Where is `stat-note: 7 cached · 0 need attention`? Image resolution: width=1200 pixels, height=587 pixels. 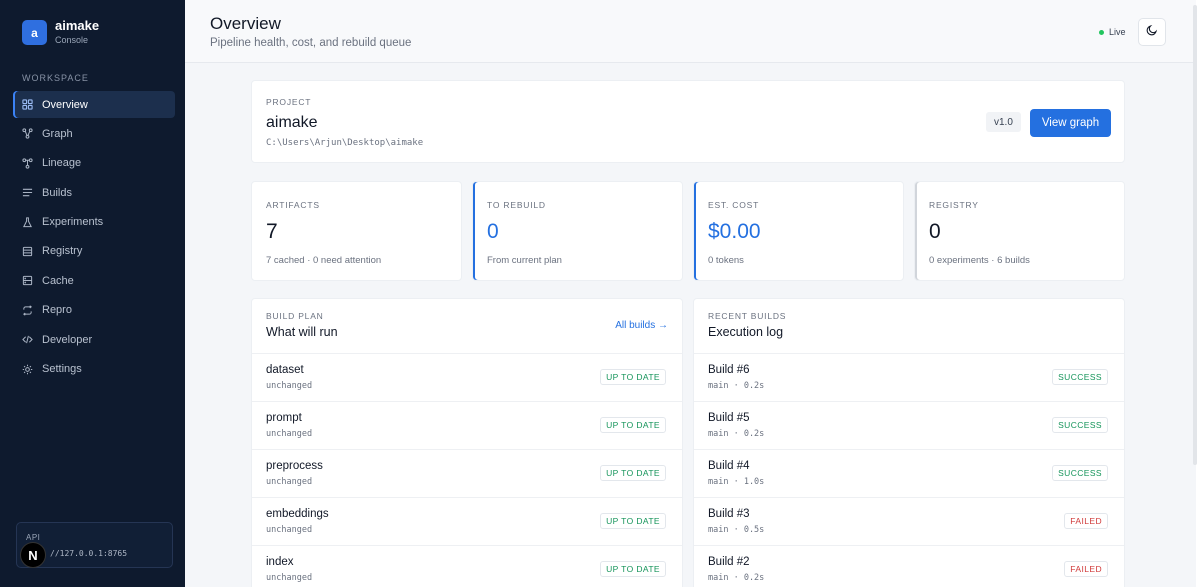
stat-note: 7 cached · 0 need attention is located at coordinates (324, 260).